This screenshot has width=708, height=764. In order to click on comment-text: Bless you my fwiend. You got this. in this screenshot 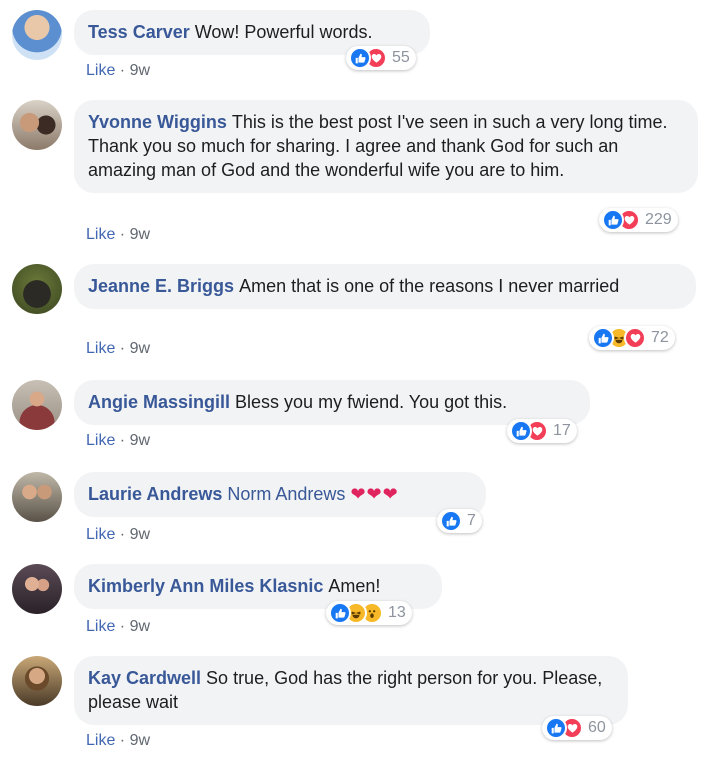, I will do `click(371, 402)`.